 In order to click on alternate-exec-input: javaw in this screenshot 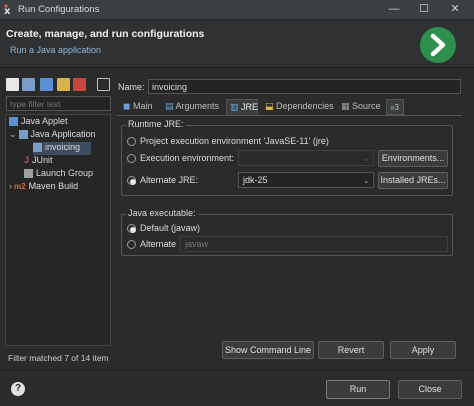, I will do `click(314, 244)`.